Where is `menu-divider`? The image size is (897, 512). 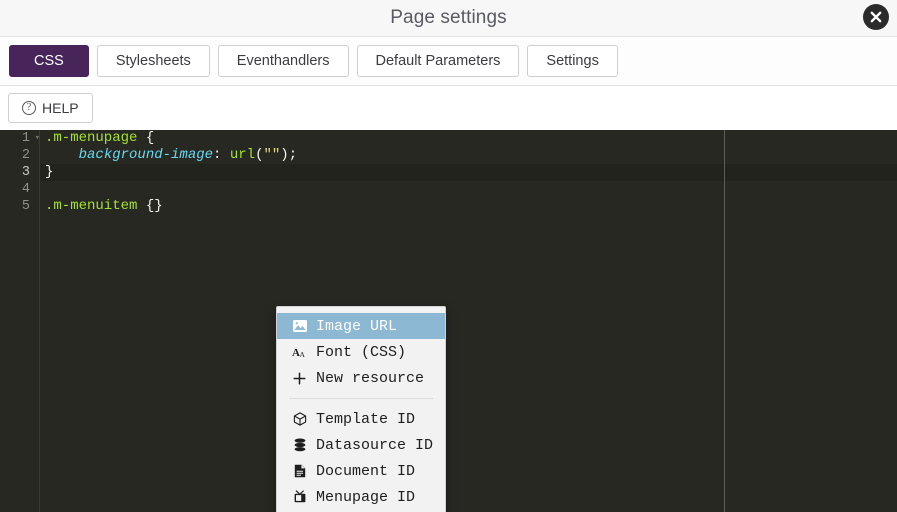 menu-divider is located at coordinates (361, 398).